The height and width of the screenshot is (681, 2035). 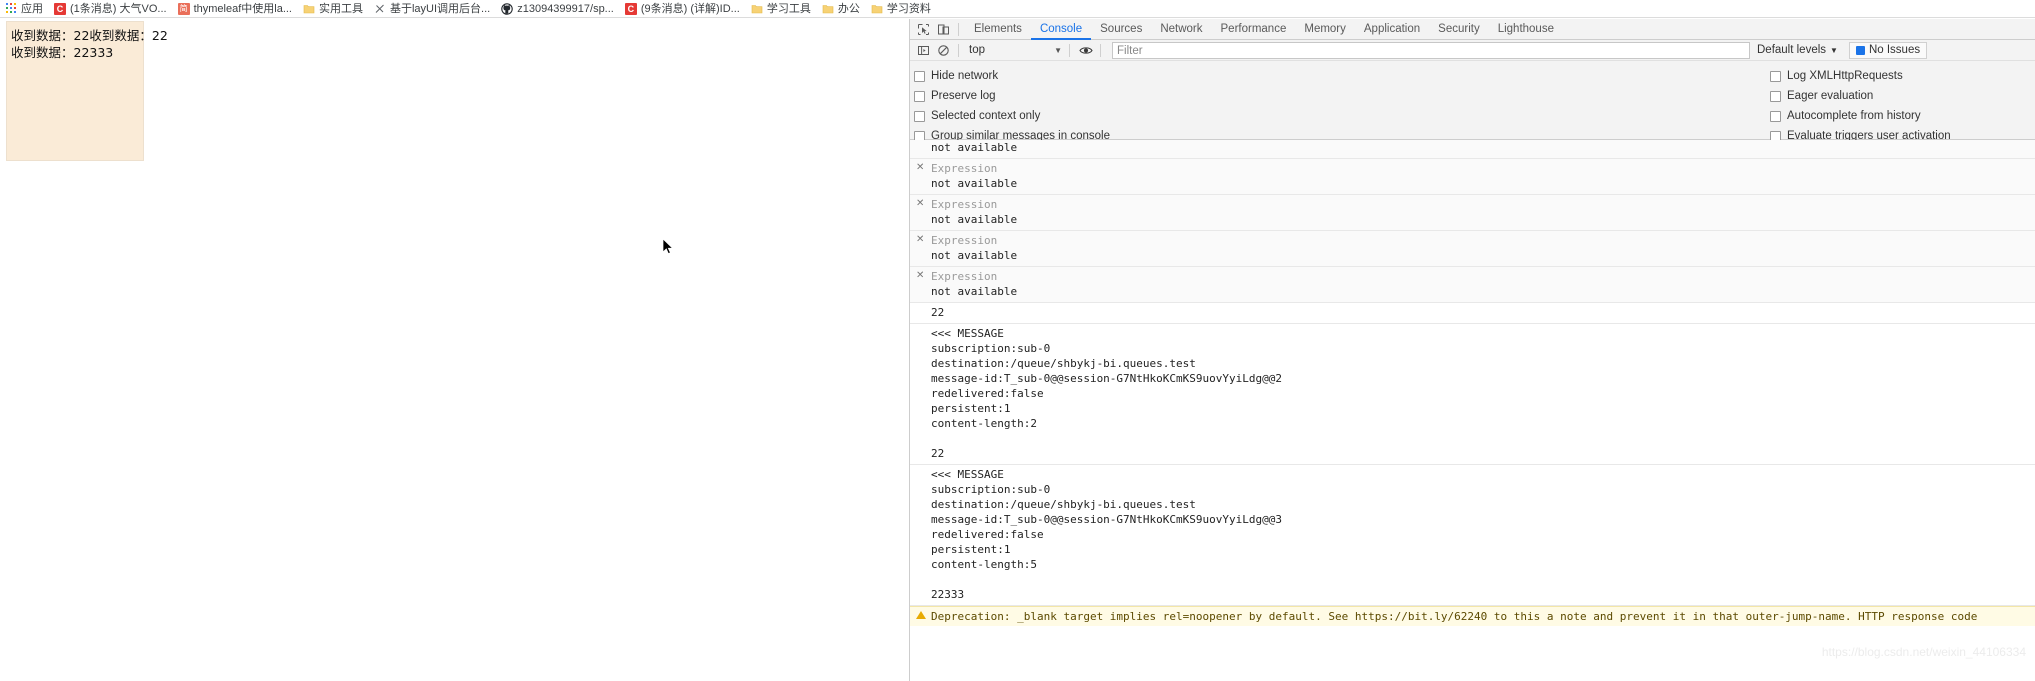 What do you see at coordinates (87, 91) in the screenshot?
I see `received-data-box: 收到数据：22收到数据：22 收到数据：22333` at bounding box center [87, 91].